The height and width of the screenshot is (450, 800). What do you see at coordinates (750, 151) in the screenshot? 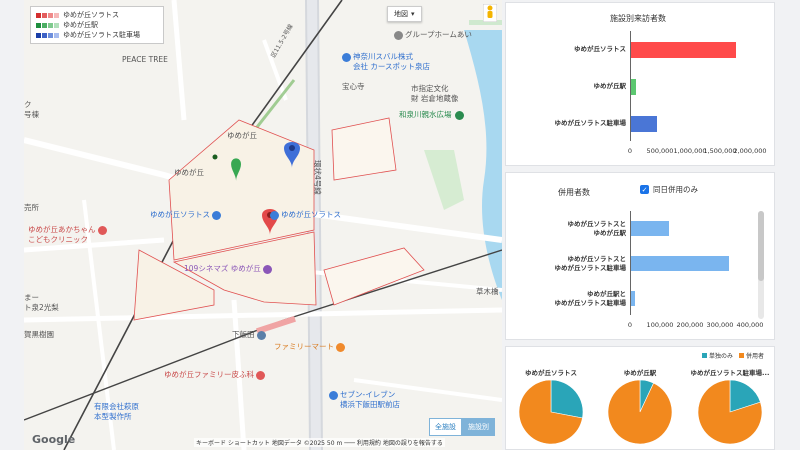
I see `x-tick-label: 2,000,000` at bounding box center [750, 151].